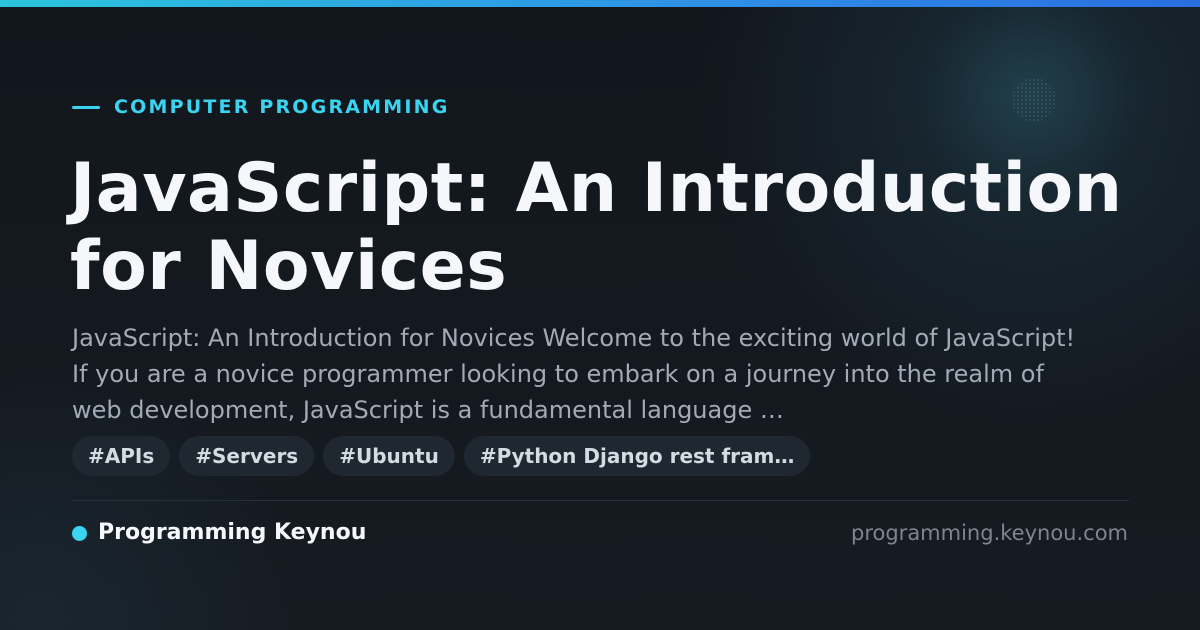 This screenshot has height=630, width=1200. I want to click on tag-pill: #APIs, so click(121, 456).